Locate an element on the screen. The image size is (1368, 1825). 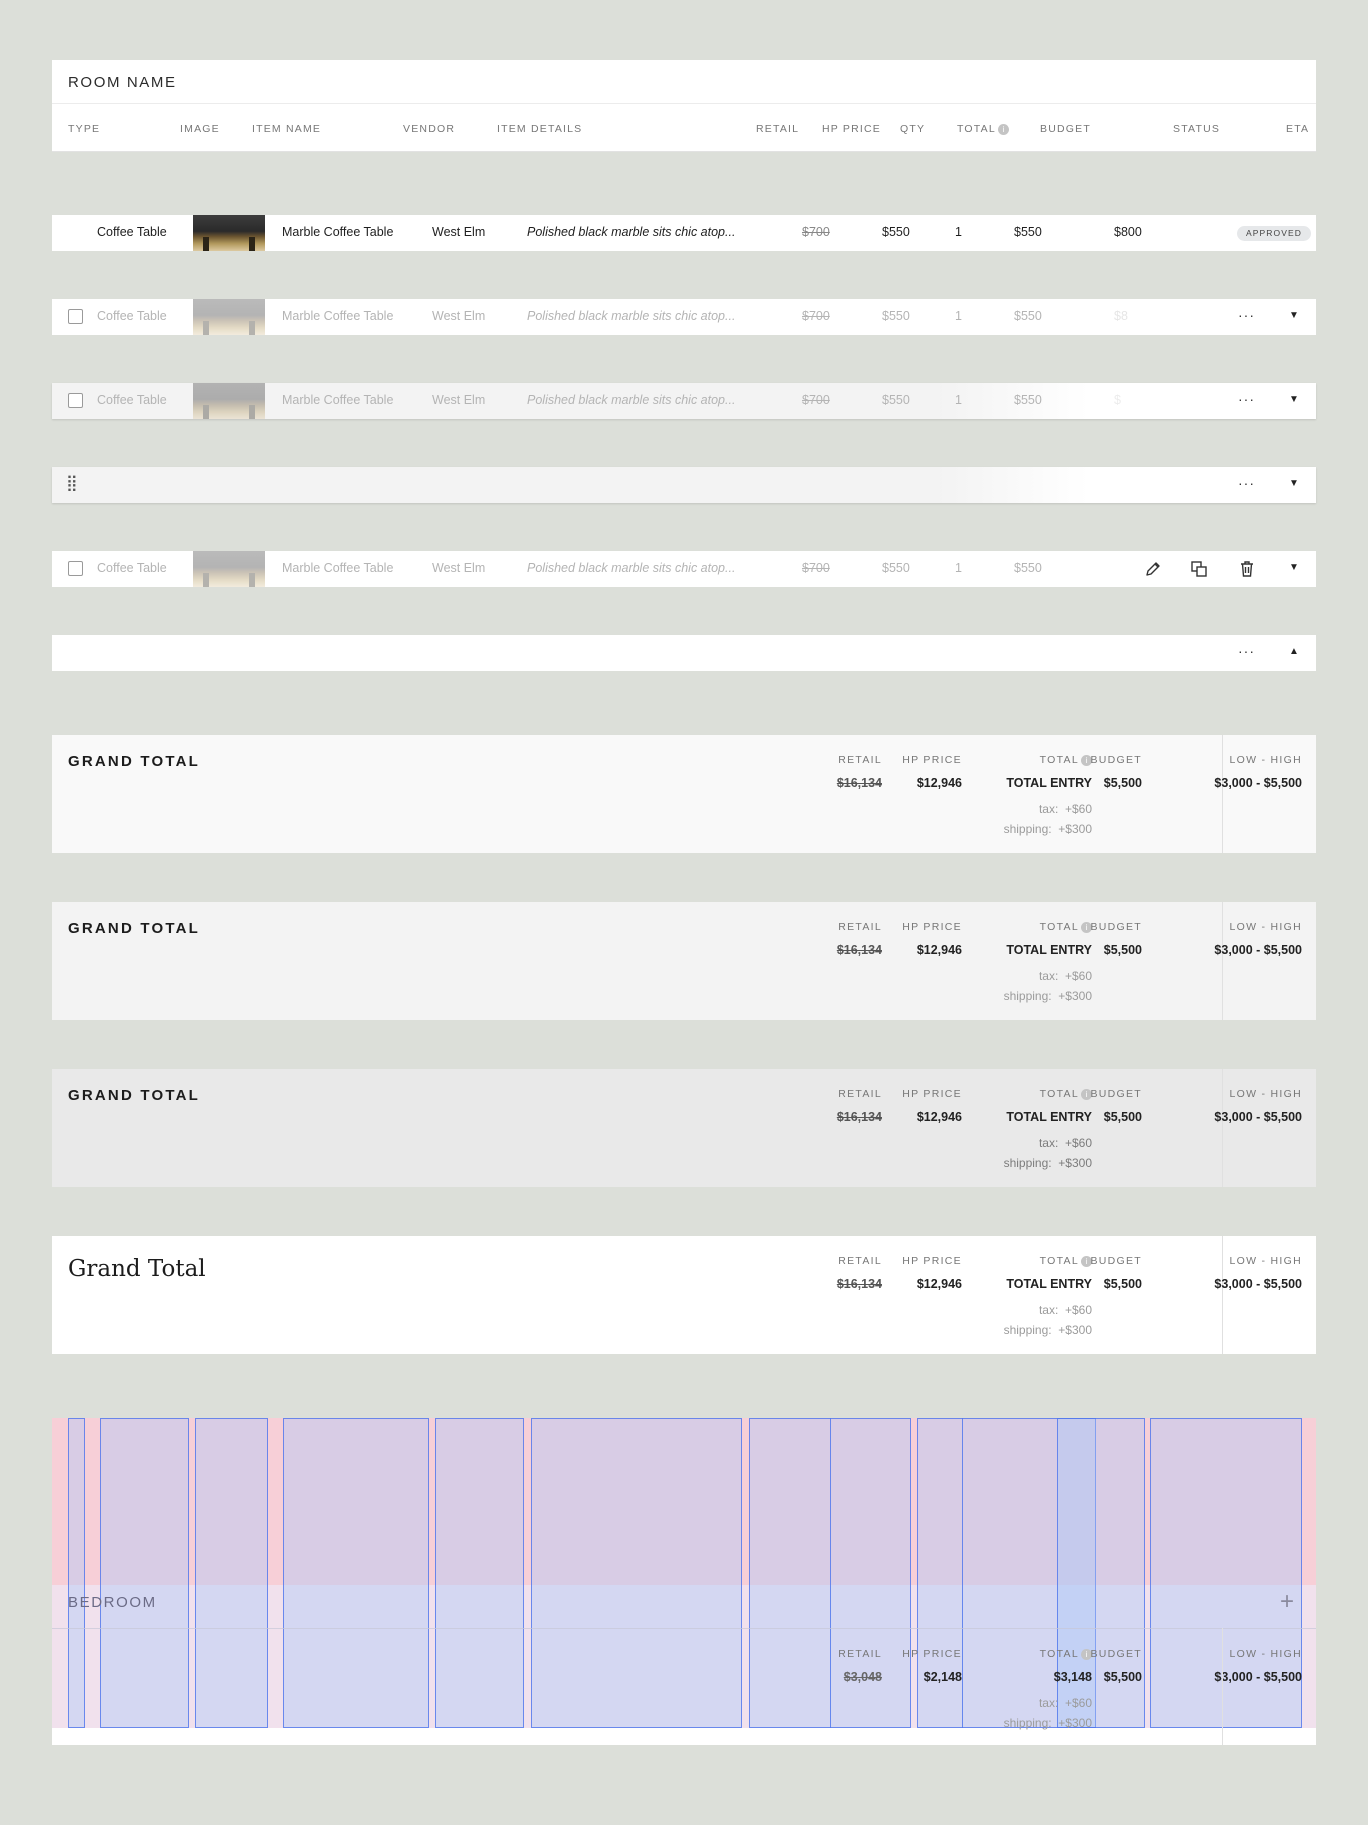
item-type: Coffee Table is located at coordinates (132, 232).